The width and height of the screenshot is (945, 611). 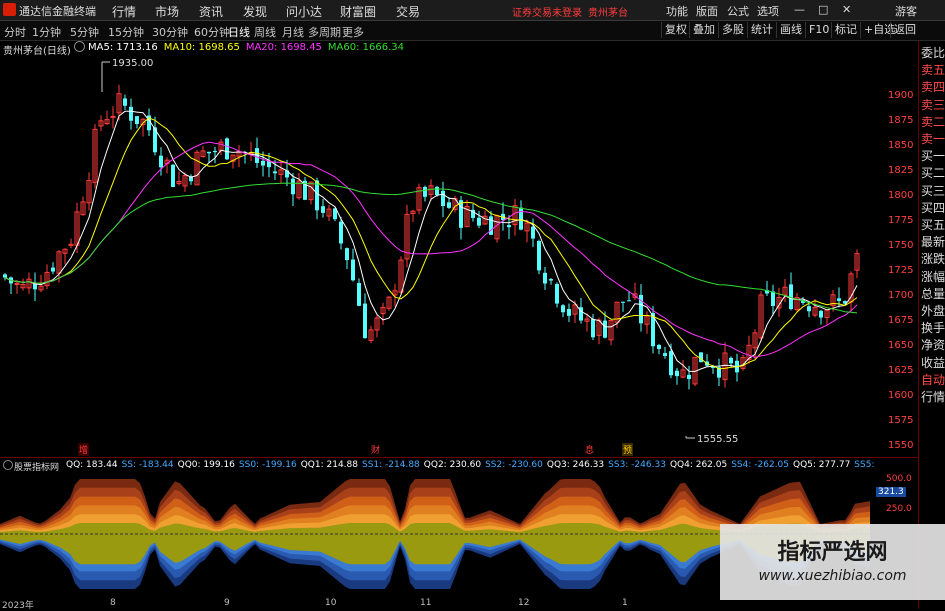 I want to click on price-axis-label: 1725, so click(x=901, y=270).